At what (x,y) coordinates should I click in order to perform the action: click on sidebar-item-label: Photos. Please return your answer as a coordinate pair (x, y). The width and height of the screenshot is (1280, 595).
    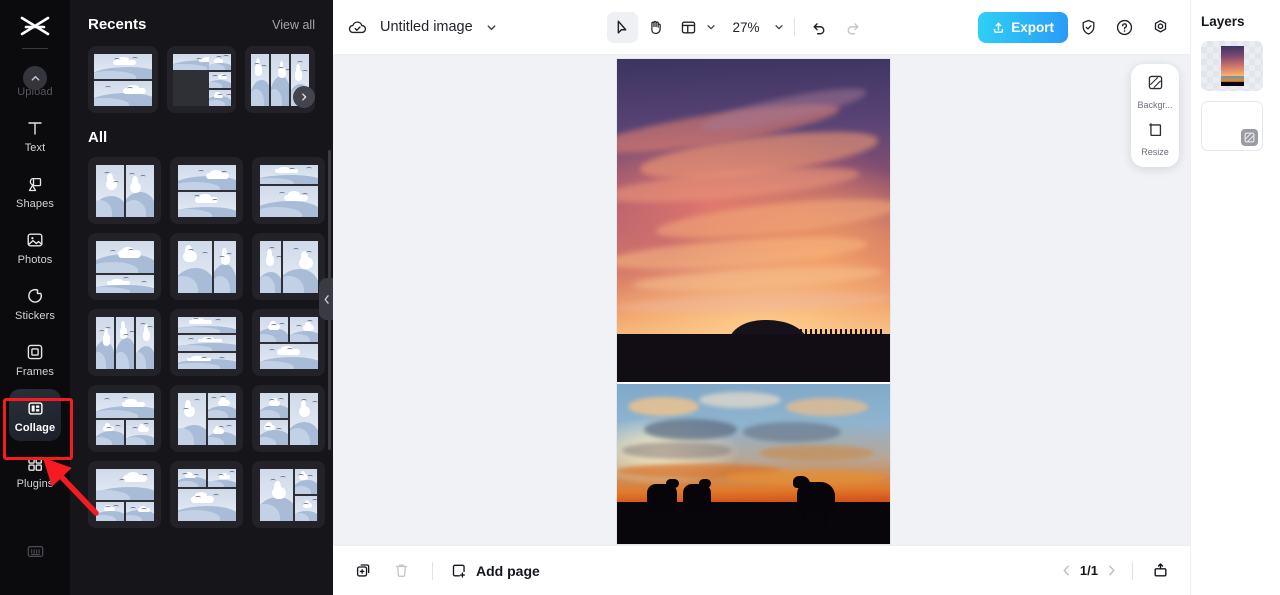
    Looking at the image, I should click on (35, 260).